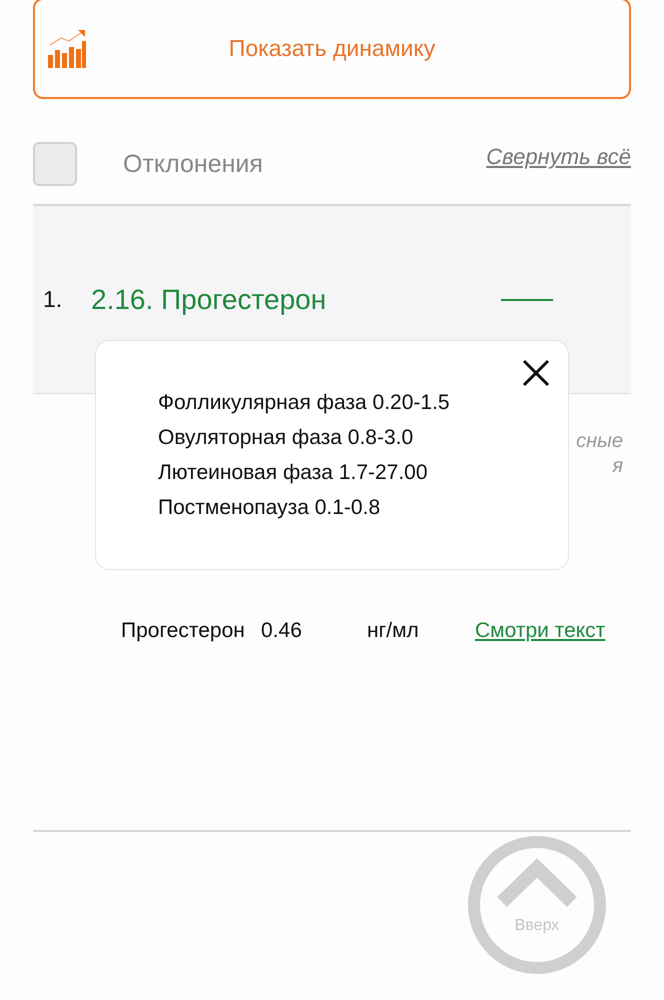 Image resolution: width=664 pixels, height=1000 pixels. What do you see at coordinates (293, 473) in the screenshot?
I see `reference-line: Лютеиновая фаза 1.7-27.00` at bounding box center [293, 473].